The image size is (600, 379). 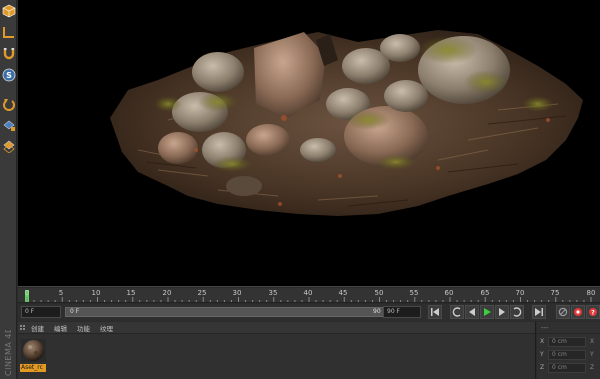 I want to click on tick-label: 5, so click(x=61, y=293).